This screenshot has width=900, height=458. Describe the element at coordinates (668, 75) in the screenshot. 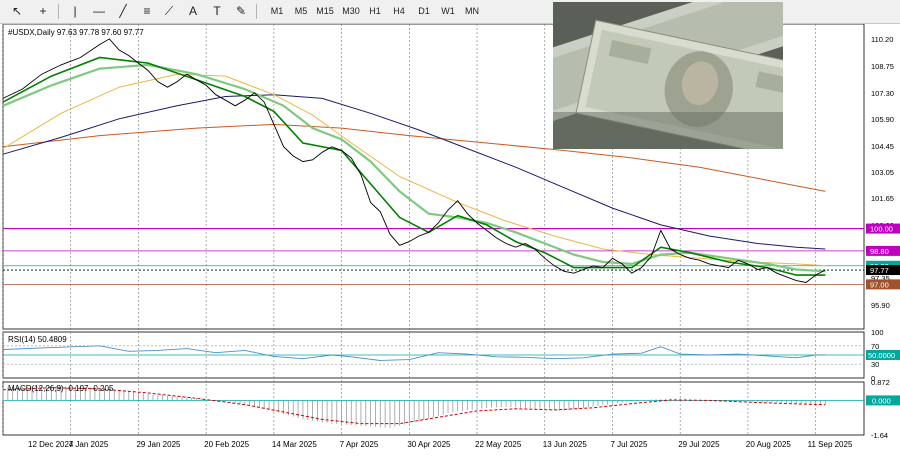

I see `dollar-bills-photo` at that location.